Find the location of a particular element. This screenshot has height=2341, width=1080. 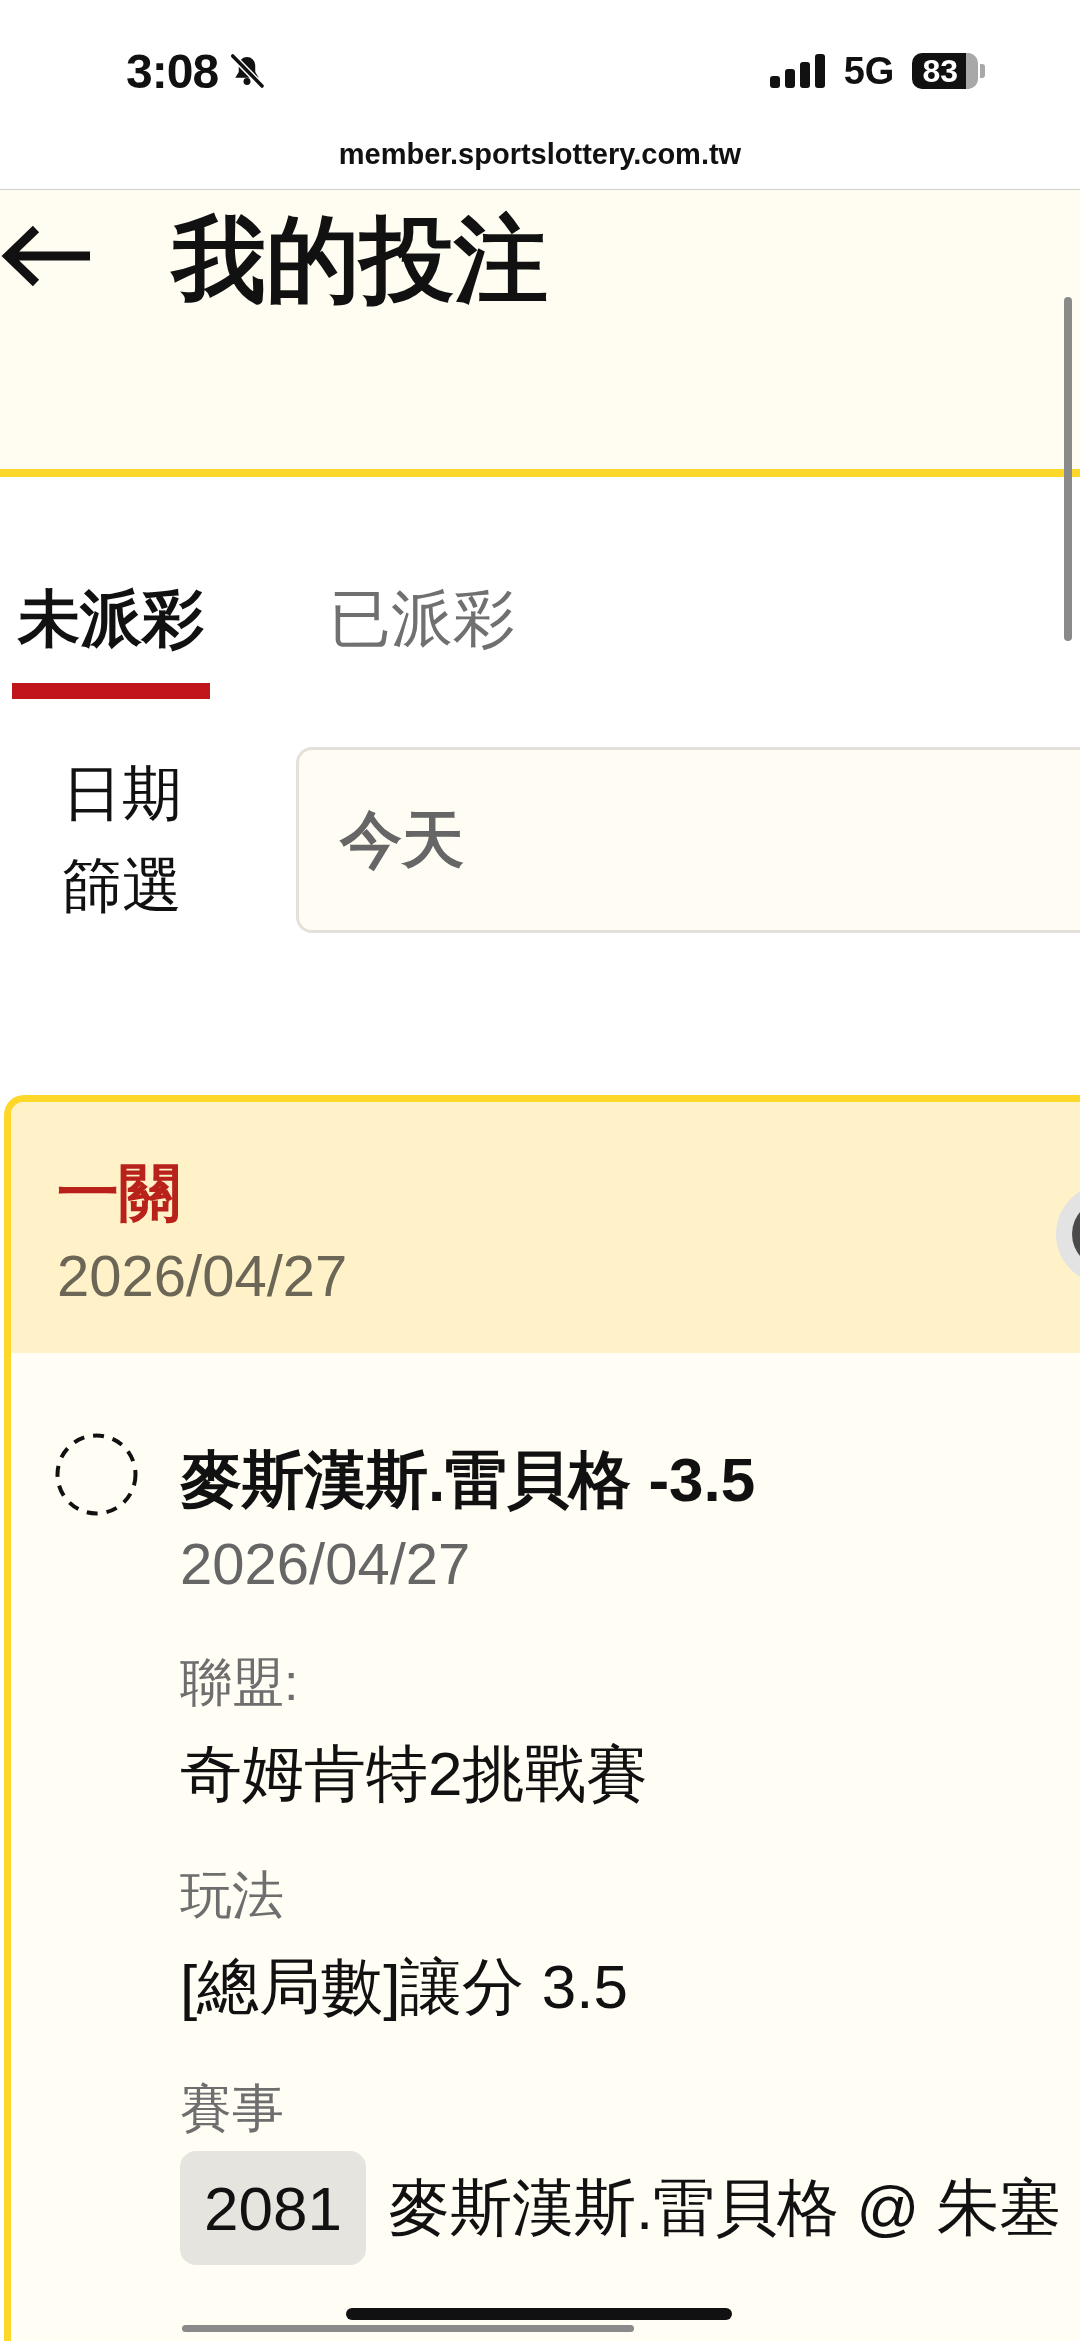

event-name: 麥斯漢斯.雷貝格 @ 朱塞 is located at coordinates (724, 2208).